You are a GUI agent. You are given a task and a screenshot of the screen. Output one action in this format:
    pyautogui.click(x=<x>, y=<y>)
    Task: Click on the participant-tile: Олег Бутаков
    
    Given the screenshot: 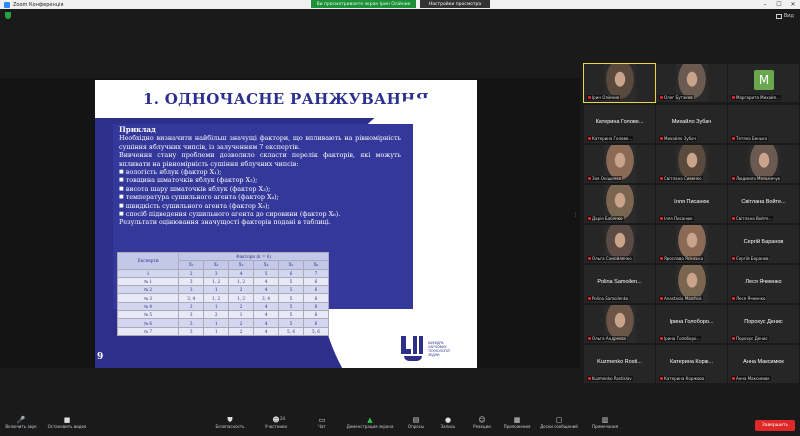 What is the action you would take?
    pyautogui.click(x=691, y=83)
    